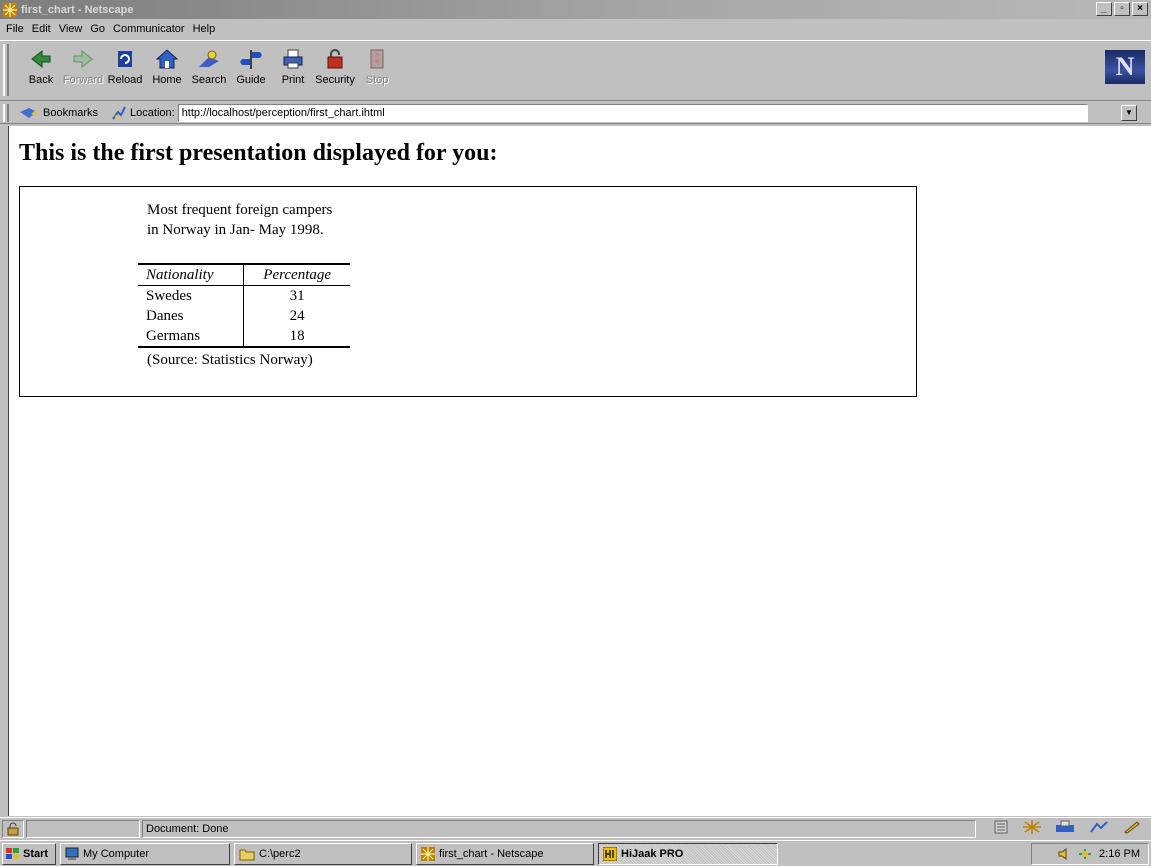  What do you see at coordinates (293, 80) in the screenshot?
I see `print-label: Print` at bounding box center [293, 80].